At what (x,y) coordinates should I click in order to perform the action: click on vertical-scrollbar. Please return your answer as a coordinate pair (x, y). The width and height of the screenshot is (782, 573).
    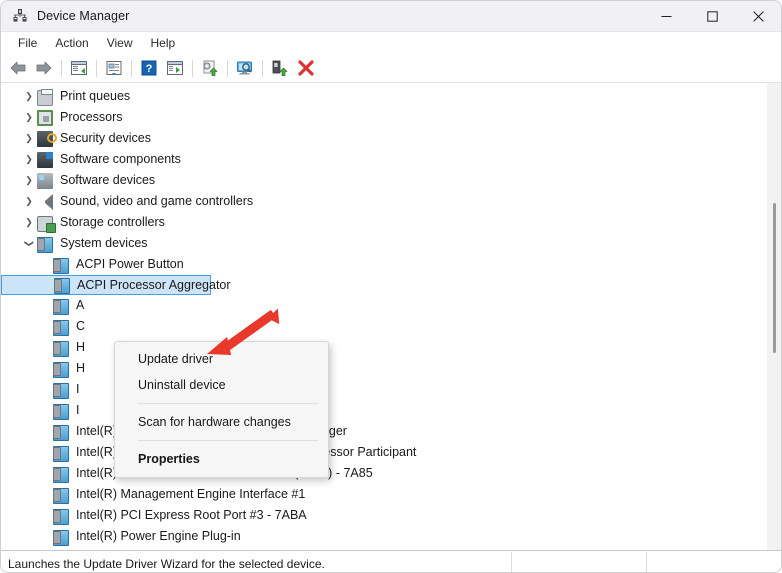
    Looking at the image, I should click on (774, 316).